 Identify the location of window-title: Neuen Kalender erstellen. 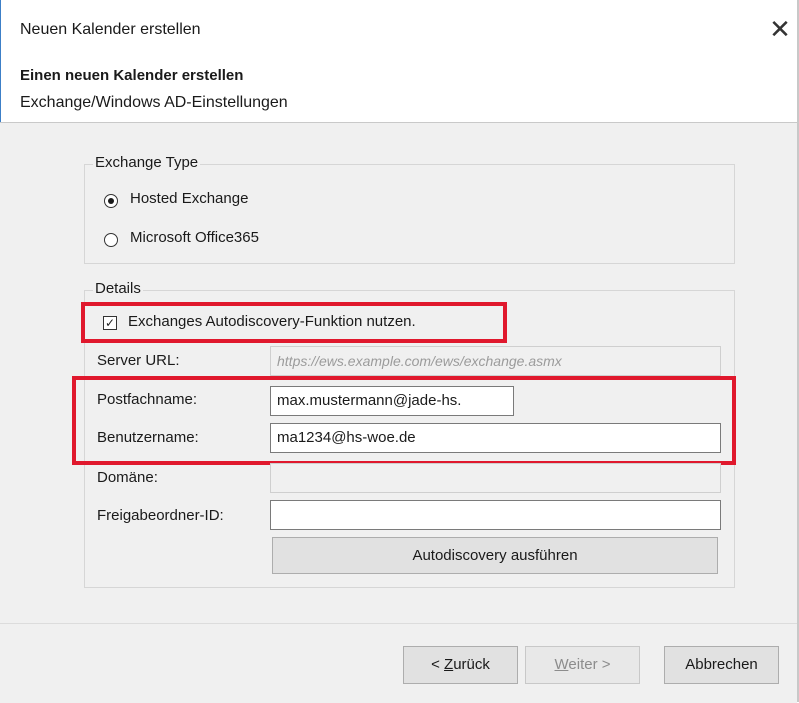
(110, 29).